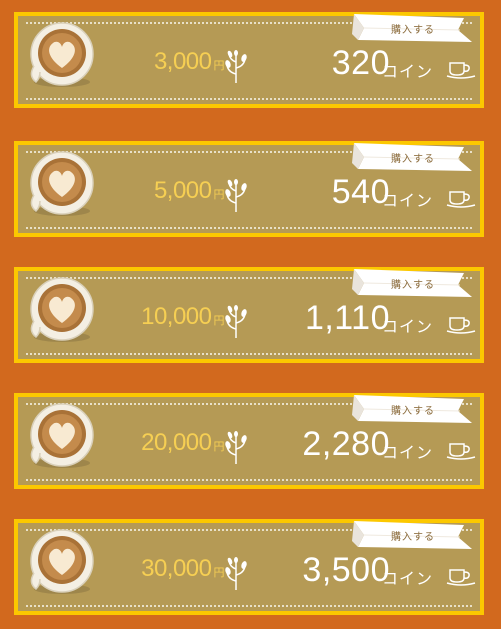 The width and height of the screenshot is (501, 629). I want to click on coin-amount: 1,110, so click(347, 318).